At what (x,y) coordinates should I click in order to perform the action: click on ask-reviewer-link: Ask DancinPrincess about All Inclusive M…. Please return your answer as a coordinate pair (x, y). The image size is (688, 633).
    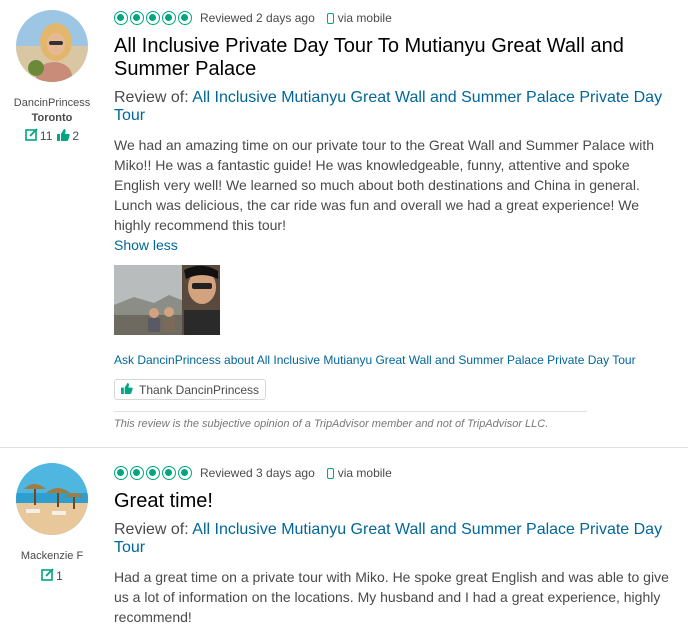
    Looking at the image, I should click on (394, 360).